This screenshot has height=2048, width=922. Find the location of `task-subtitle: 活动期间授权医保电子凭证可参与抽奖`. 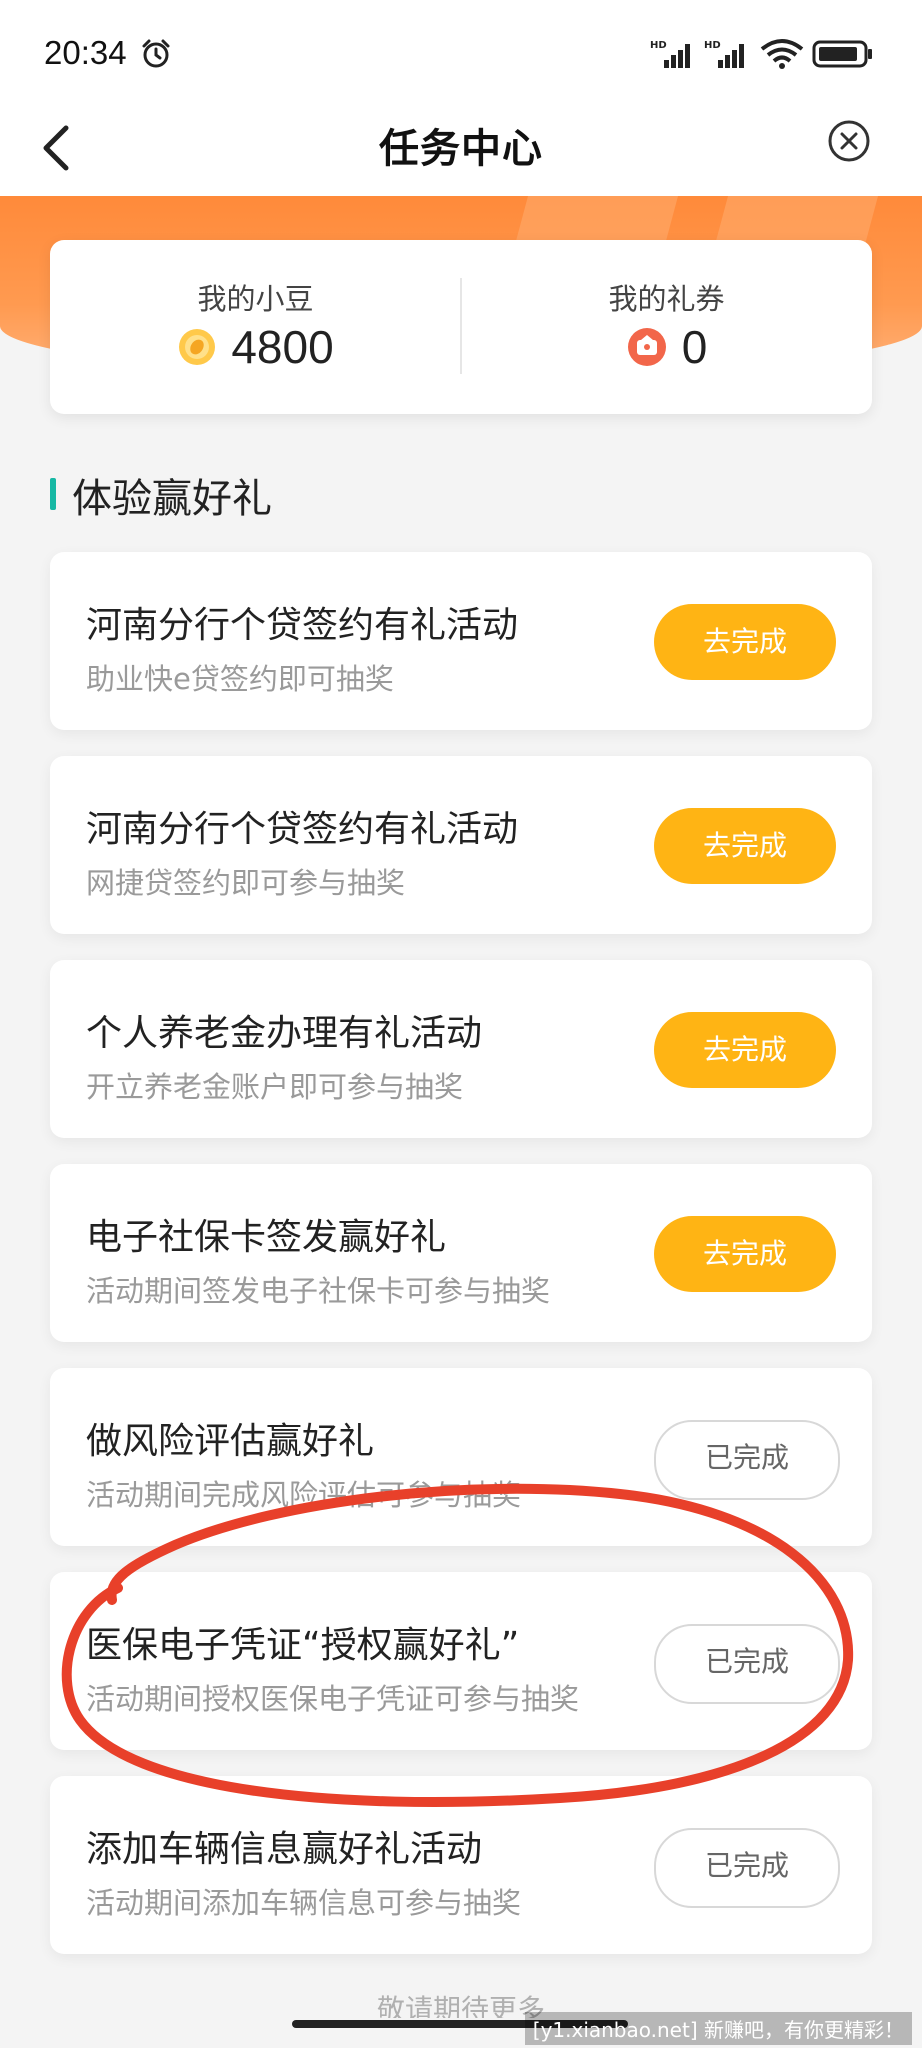

task-subtitle: 活动期间授权医保电子凭证可参与抽奖 is located at coordinates (333, 1699).